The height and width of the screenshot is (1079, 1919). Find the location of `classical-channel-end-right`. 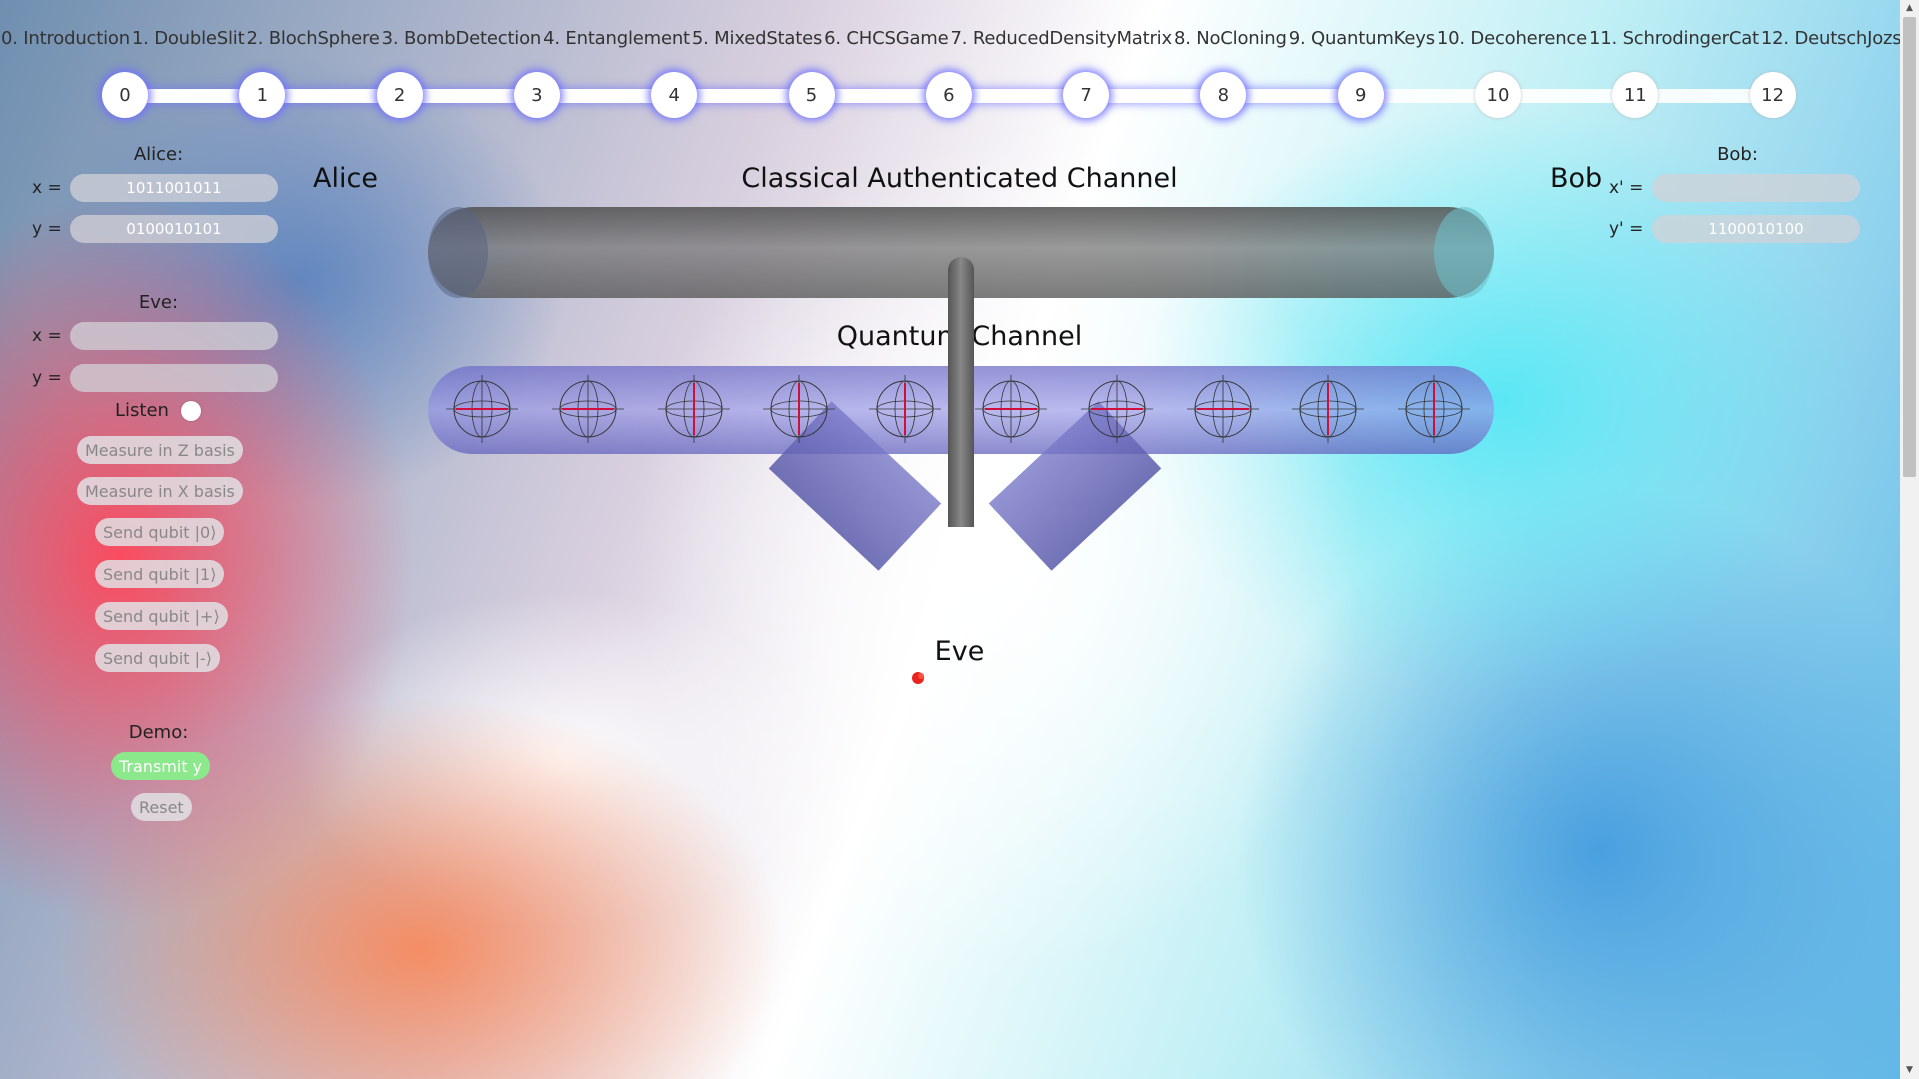

classical-channel-end-right is located at coordinates (1464, 252).